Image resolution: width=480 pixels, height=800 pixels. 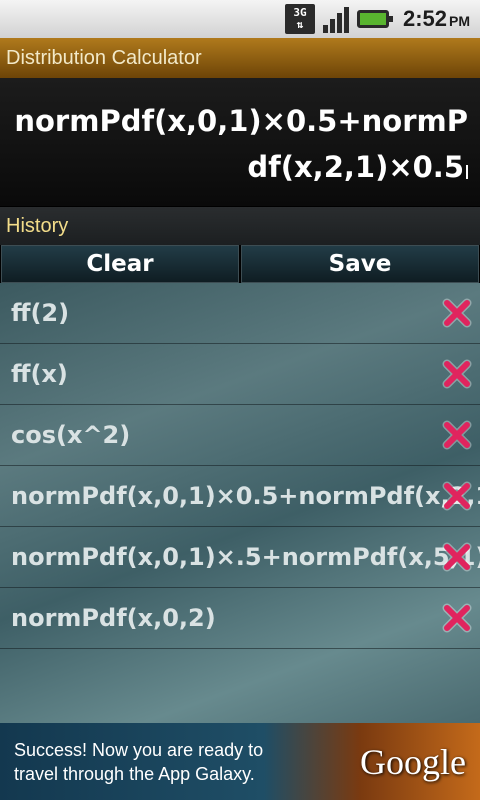 What do you see at coordinates (240, 167) in the screenshot?
I see `expression-line-2: df(x,2,1)×0.5` at bounding box center [240, 167].